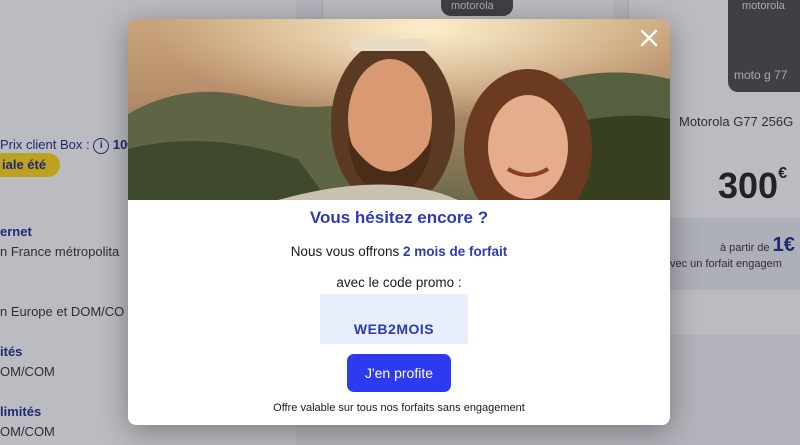  What do you see at coordinates (394, 329) in the screenshot?
I see `promo-code: WEB2MOIS` at bounding box center [394, 329].